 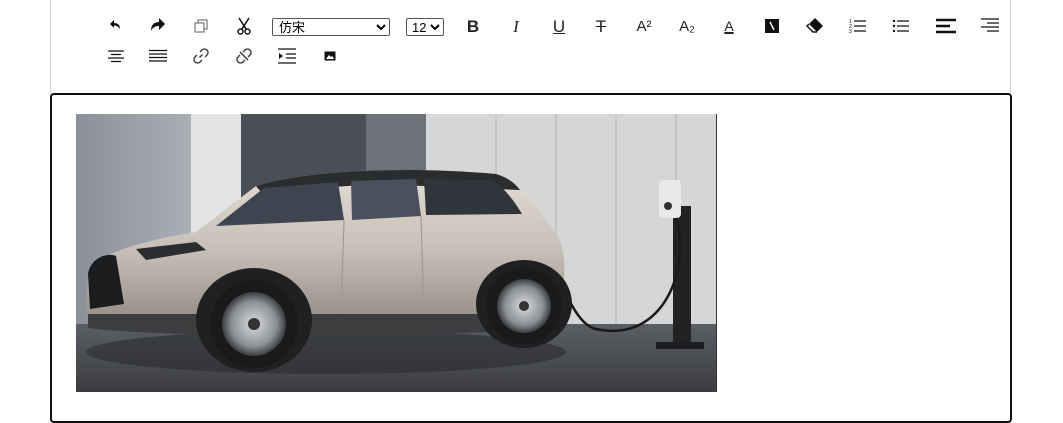 I want to click on subscript-button: A₂, so click(x=687, y=26).